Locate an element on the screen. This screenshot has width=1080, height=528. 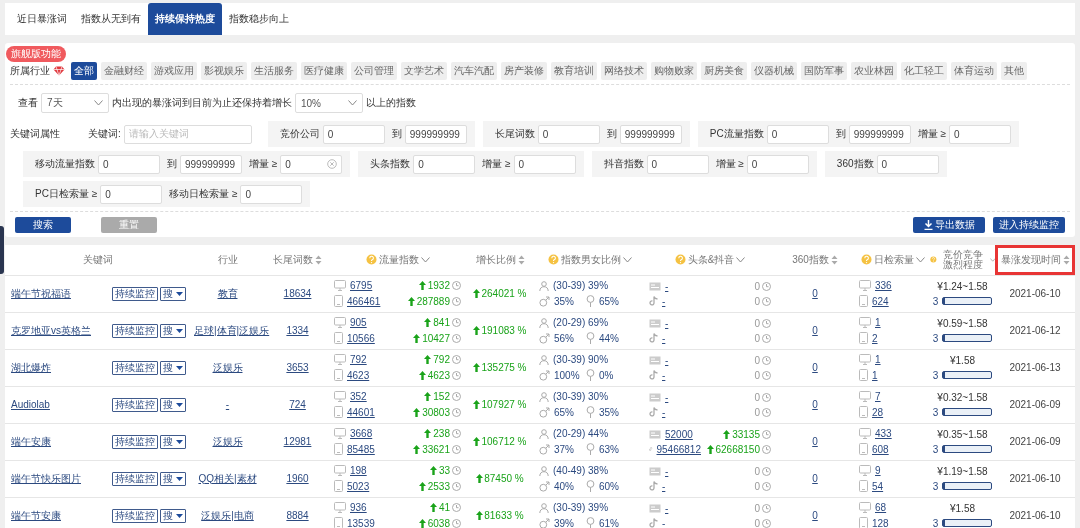
mobile-index-link: 44601 is located at coordinates (367, 412).